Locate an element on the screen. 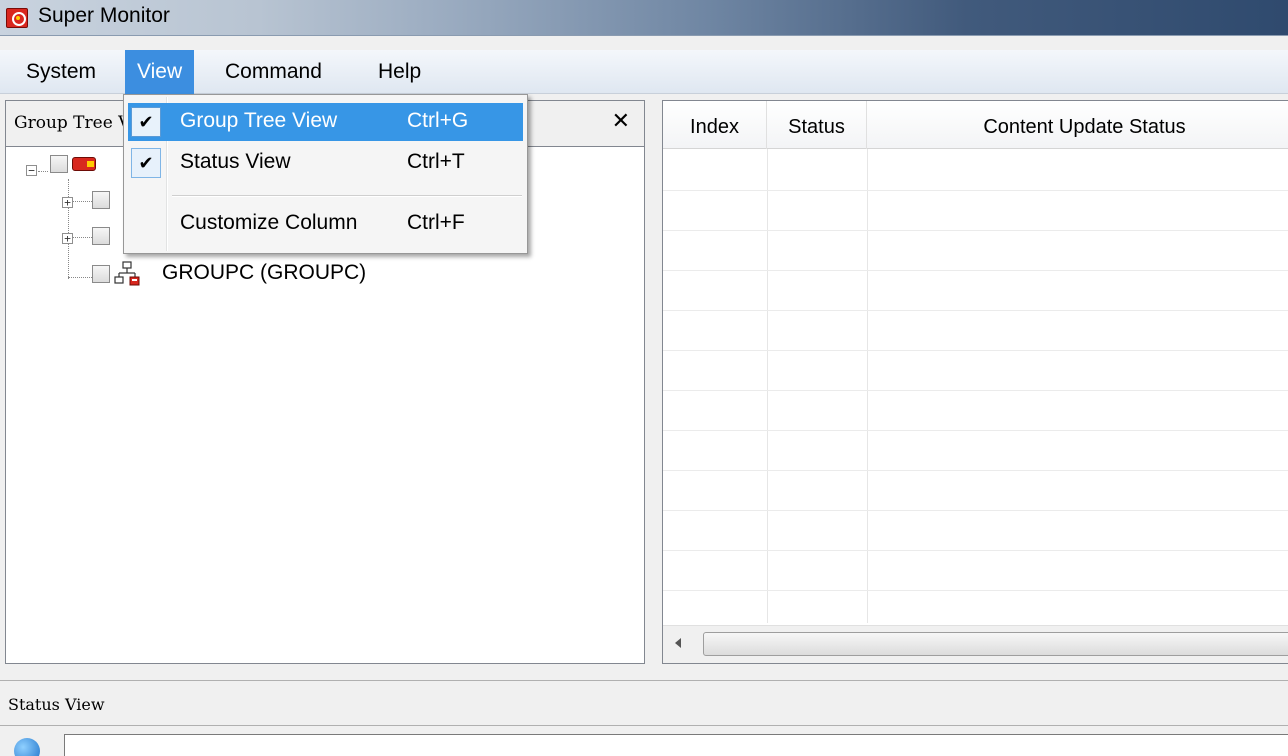 The height and width of the screenshot is (756, 1288). menu-item-customize-column: Customize Column Ctrl+F is located at coordinates (325, 224).